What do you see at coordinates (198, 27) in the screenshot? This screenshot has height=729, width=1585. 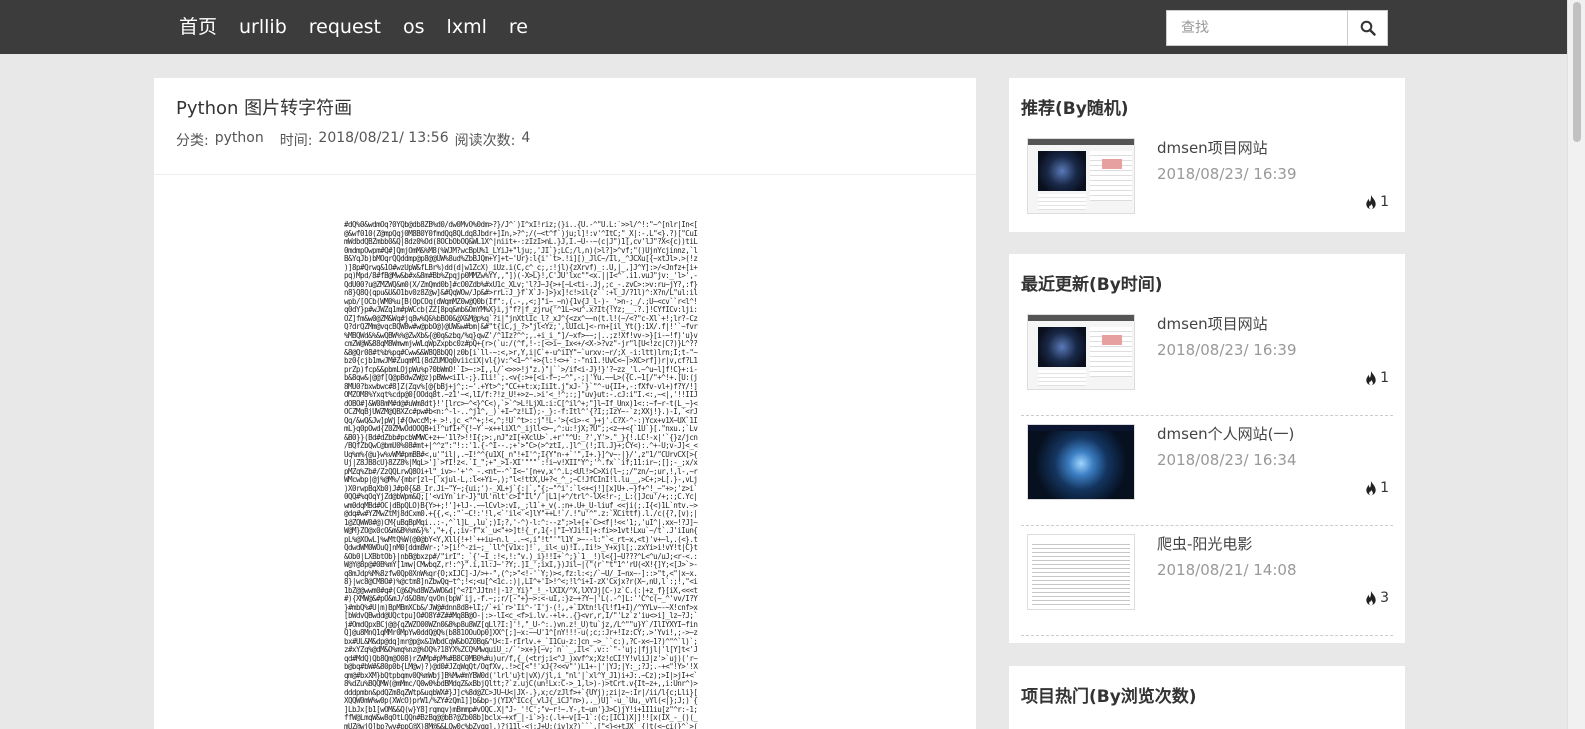 I see `nav-link-home: 首页` at bounding box center [198, 27].